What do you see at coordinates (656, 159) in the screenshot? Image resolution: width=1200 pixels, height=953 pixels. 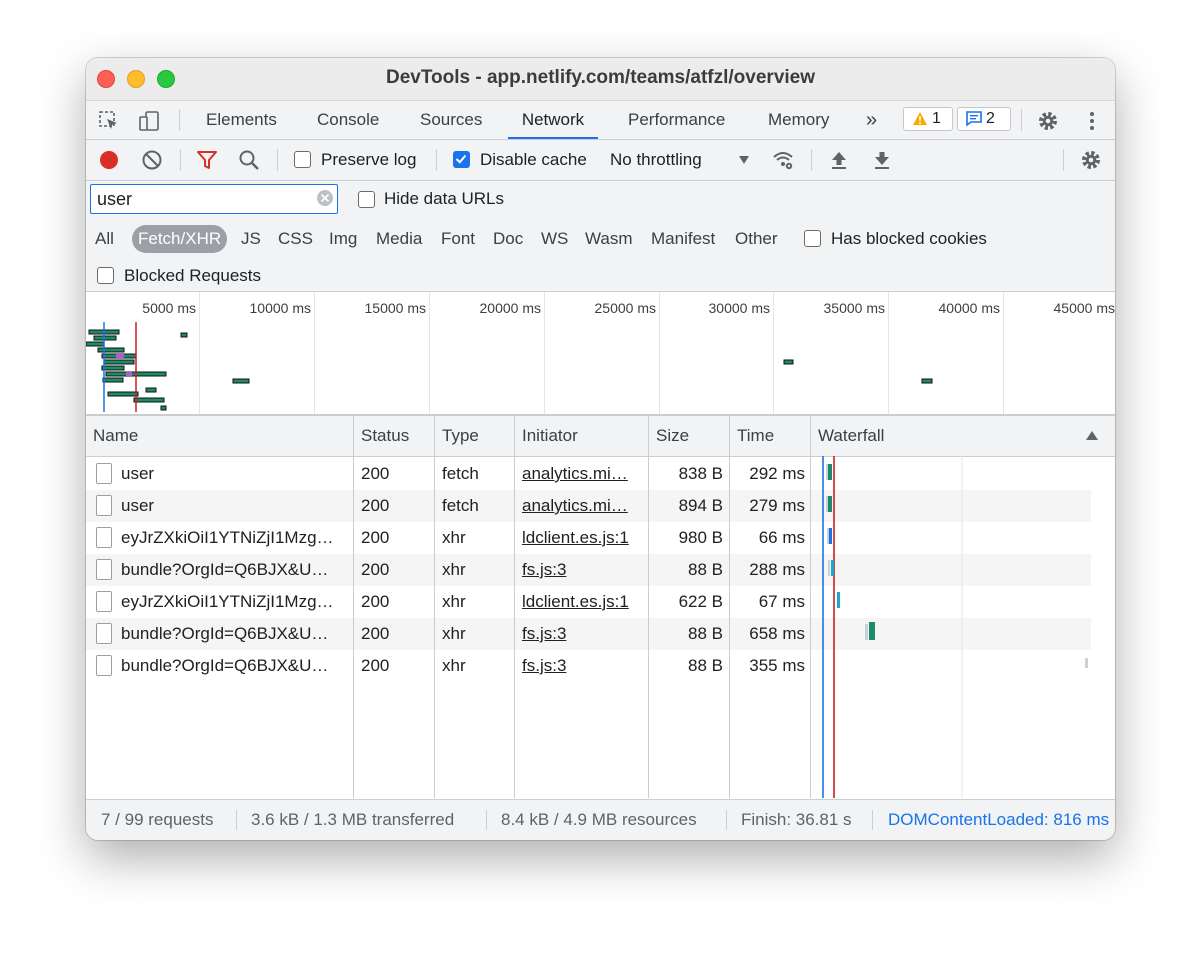 I see `throttling-value: No throttling` at bounding box center [656, 159].